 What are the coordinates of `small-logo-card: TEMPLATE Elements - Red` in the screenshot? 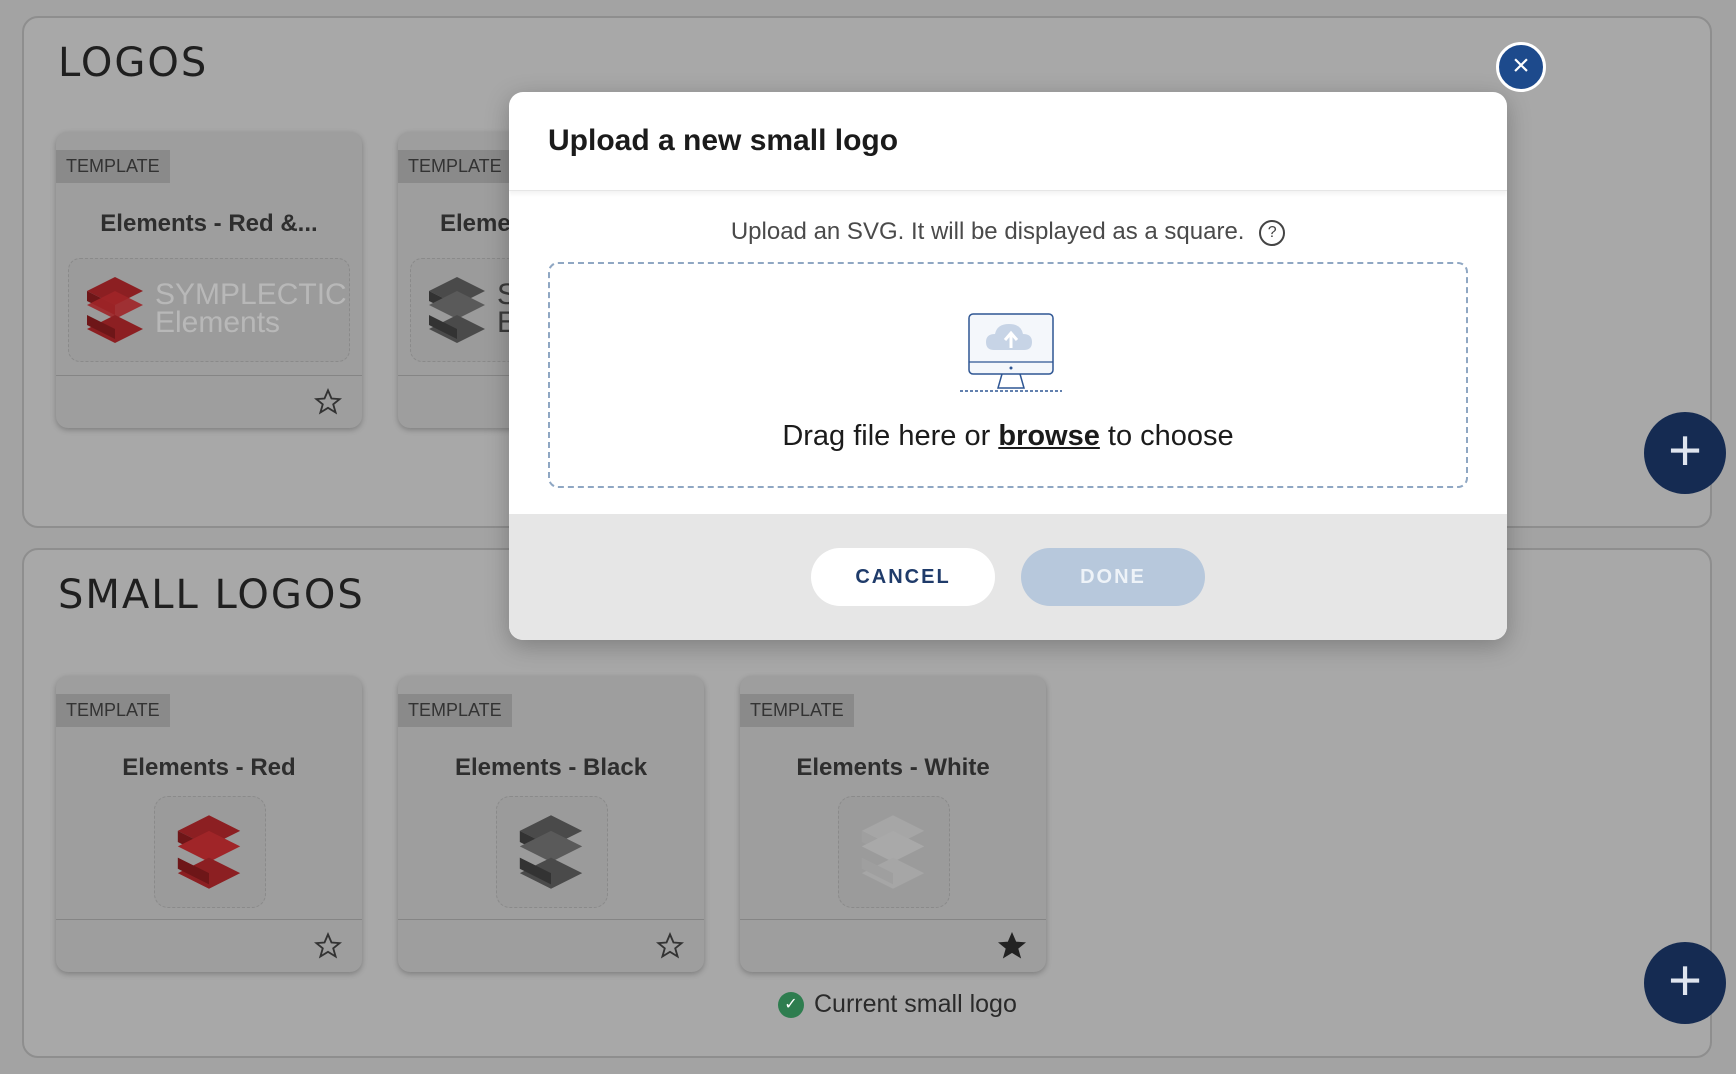 It's located at (209, 824).